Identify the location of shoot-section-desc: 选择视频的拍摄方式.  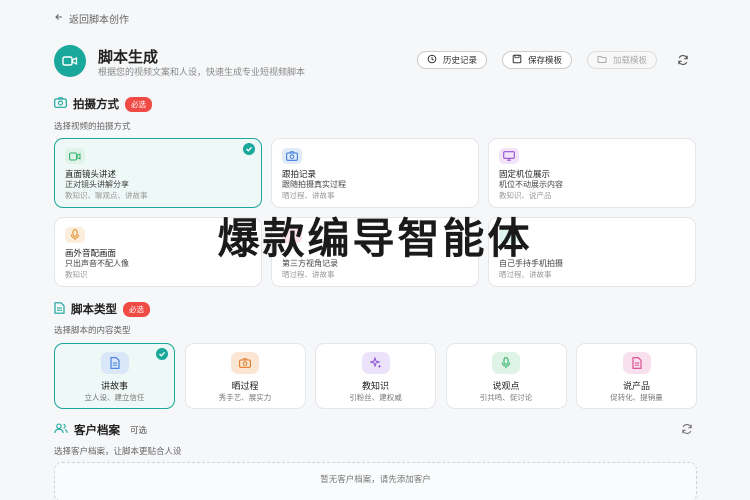
(92, 127).